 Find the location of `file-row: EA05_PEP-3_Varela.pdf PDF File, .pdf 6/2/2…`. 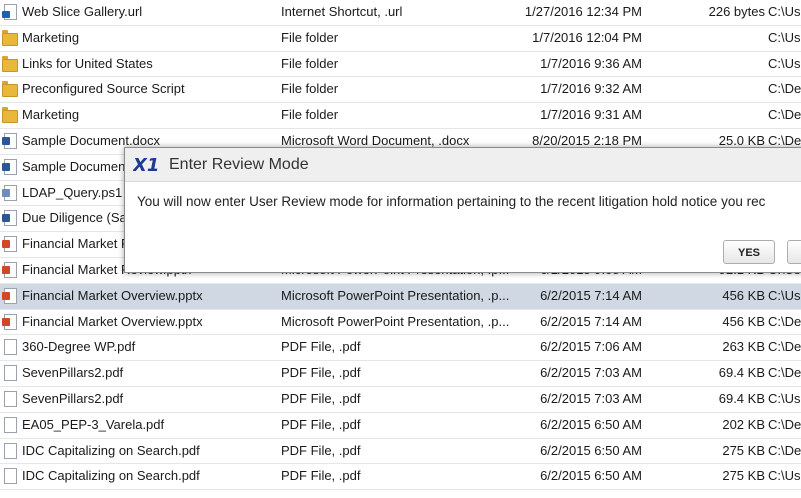

file-row: EA05_PEP-3_Varela.pdf PDF File, .pdf 6/2/2… is located at coordinates (400, 426).